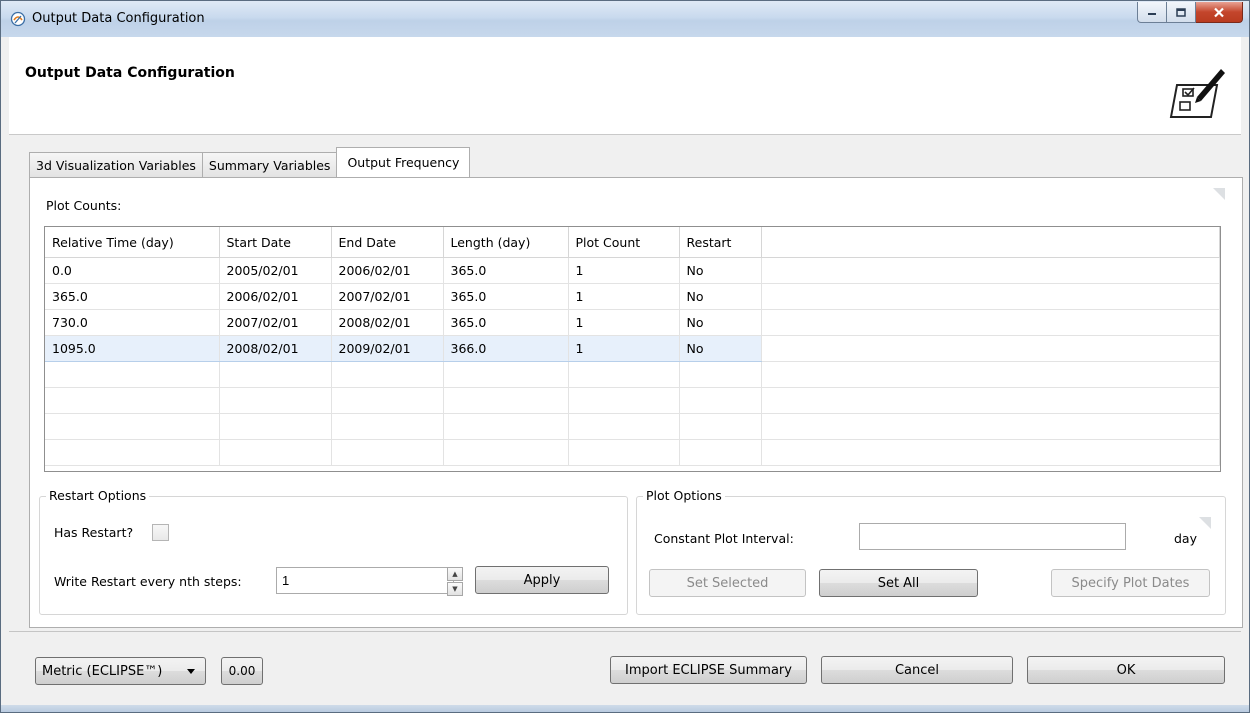 This screenshot has width=1250, height=713. What do you see at coordinates (1126, 670) in the screenshot?
I see `ok-button: OK` at bounding box center [1126, 670].